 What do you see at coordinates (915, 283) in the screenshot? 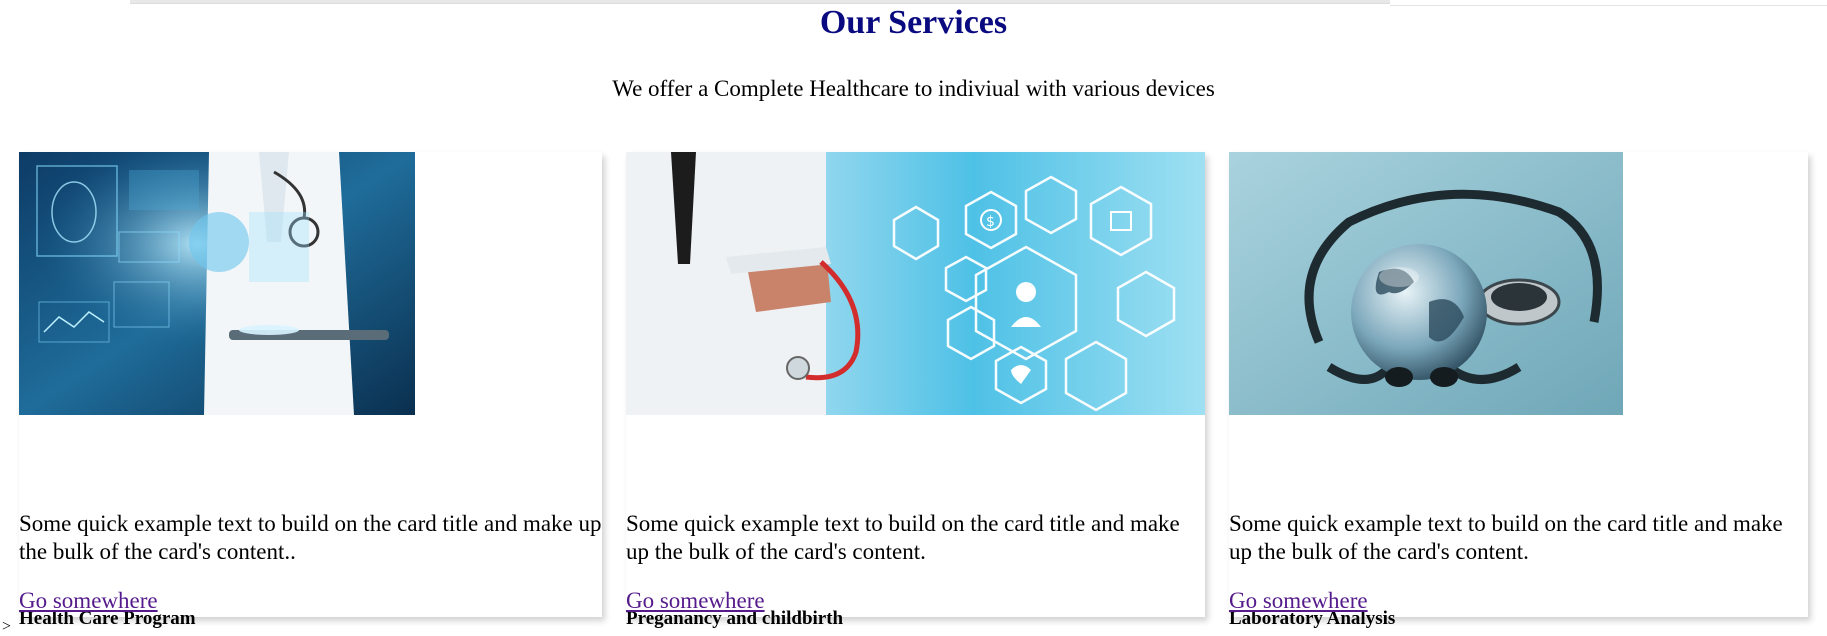
I see `card-image-doctor-medical-icons: $` at bounding box center [915, 283].